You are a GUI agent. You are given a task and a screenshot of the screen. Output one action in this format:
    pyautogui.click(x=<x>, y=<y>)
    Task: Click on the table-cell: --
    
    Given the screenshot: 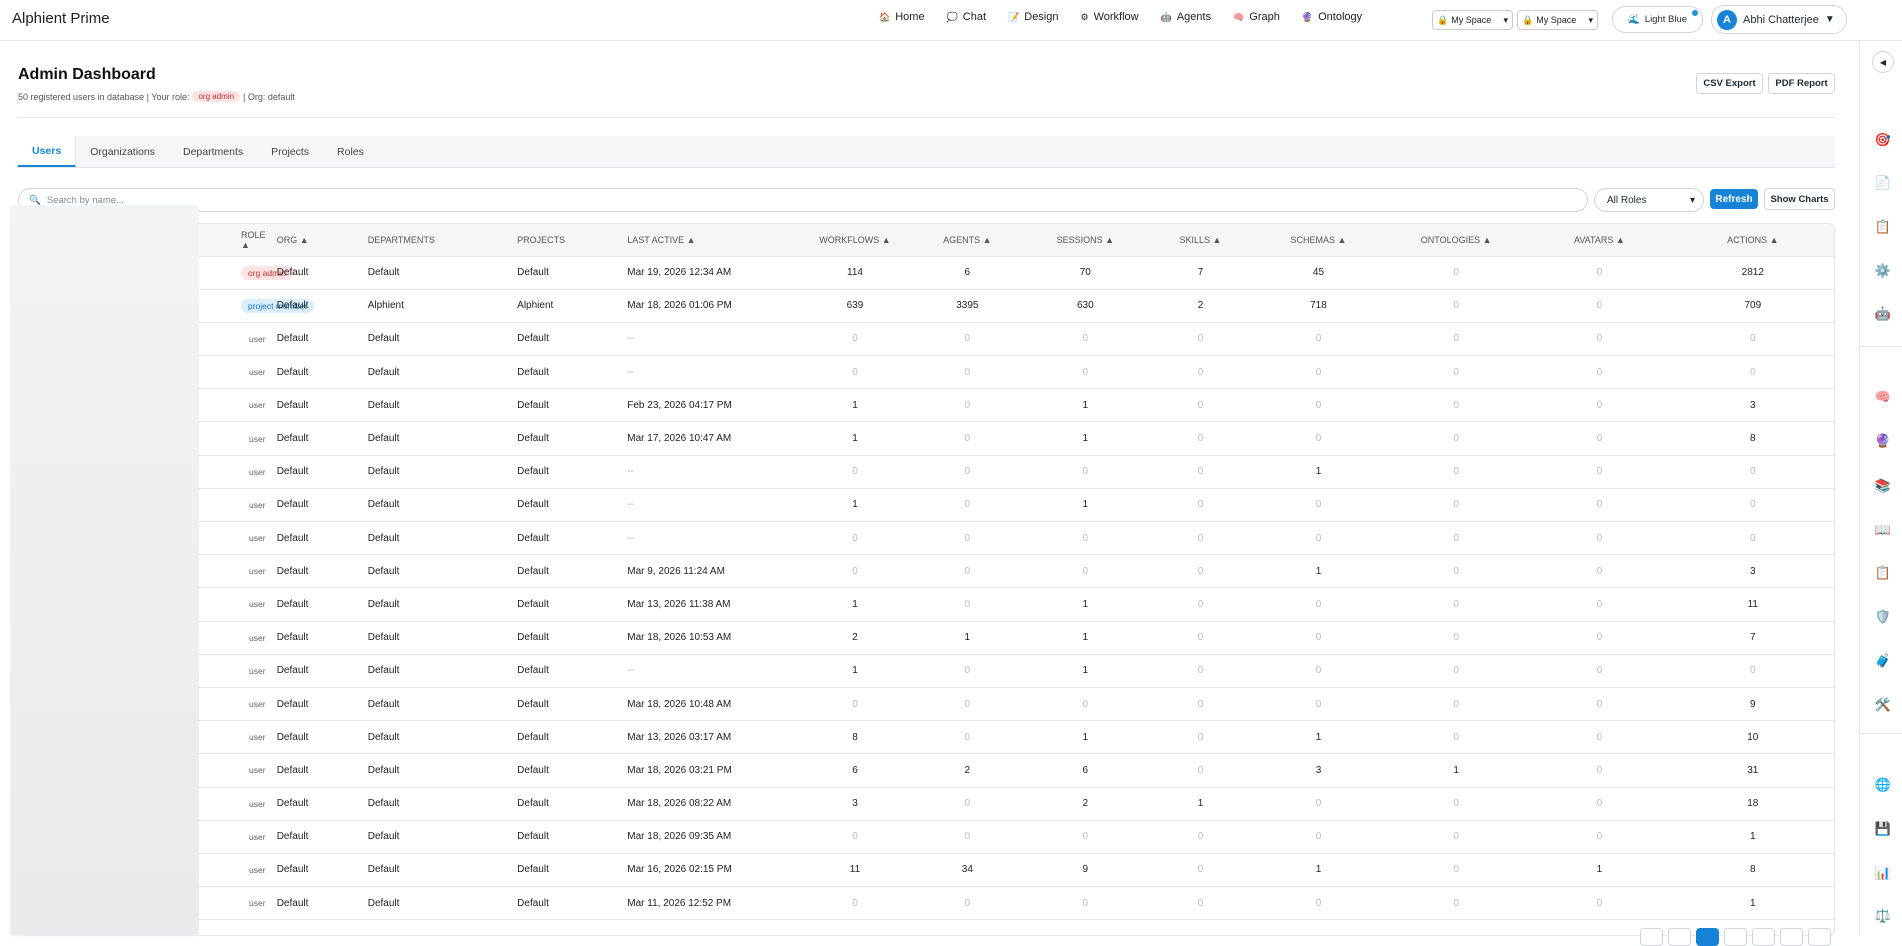 What is the action you would take?
    pyautogui.click(x=710, y=372)
    